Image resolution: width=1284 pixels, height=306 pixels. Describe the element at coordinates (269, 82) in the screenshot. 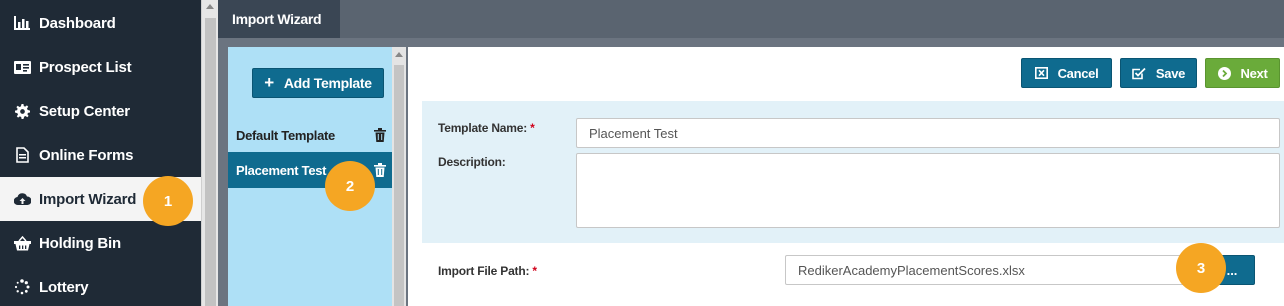

I see `plus-icon: +` at that location.